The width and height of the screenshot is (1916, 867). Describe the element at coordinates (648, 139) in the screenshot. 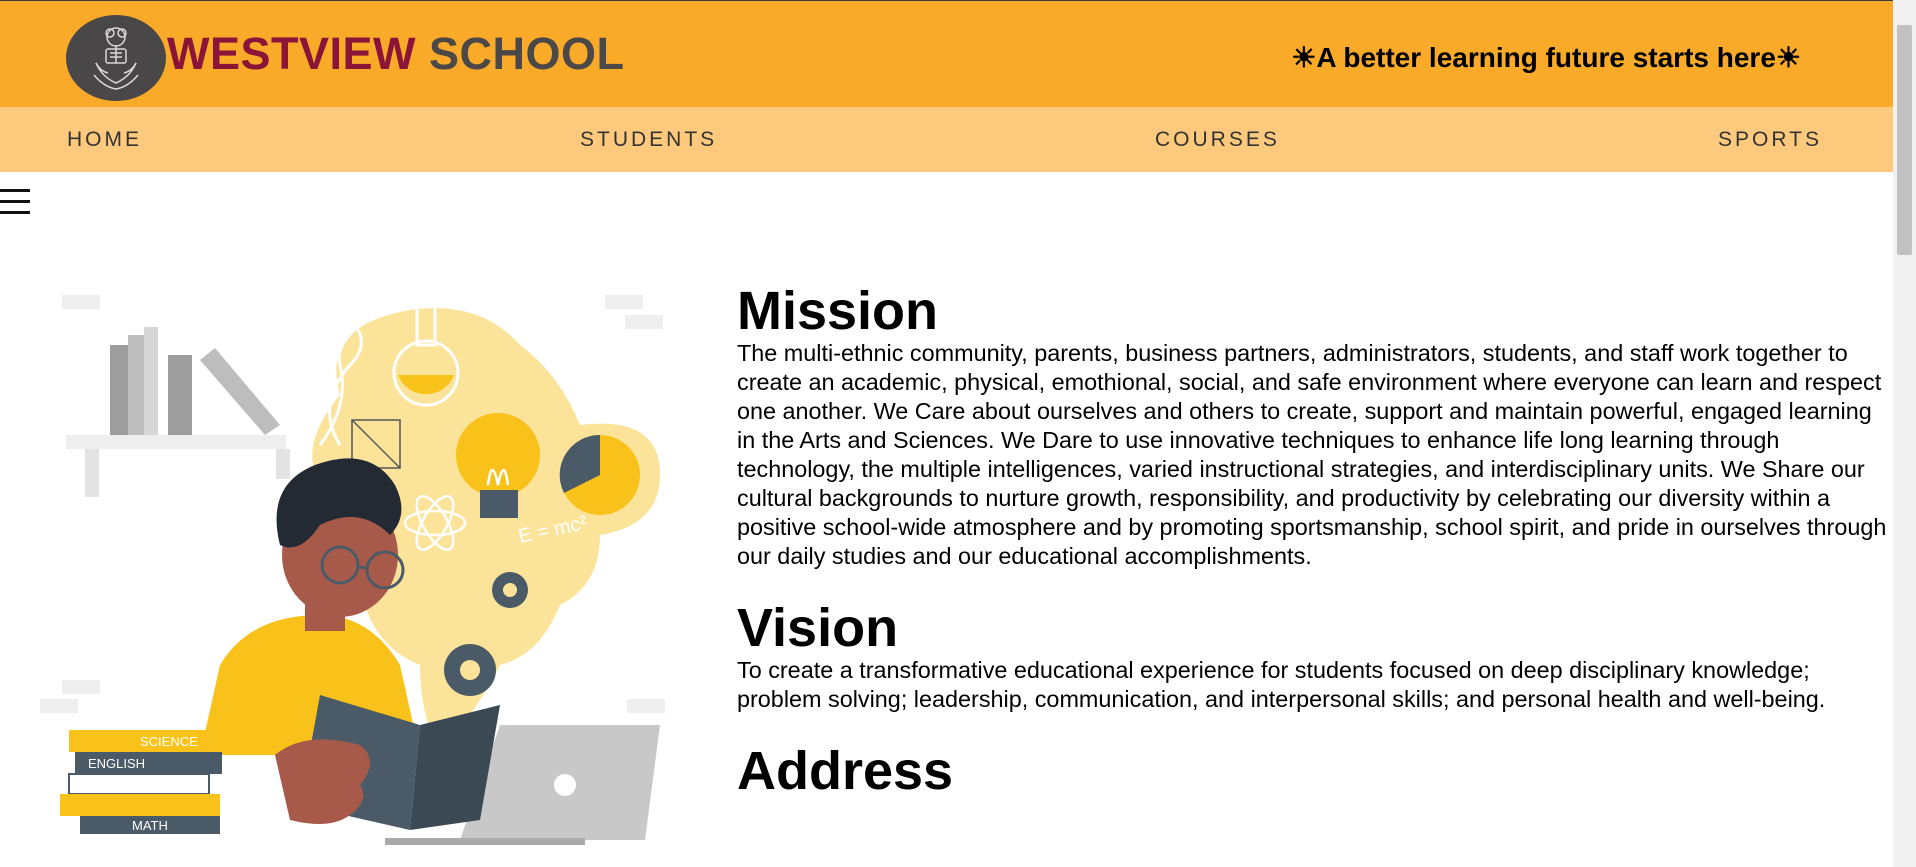

I see `nav-students-link: STUDENTS` at that location.